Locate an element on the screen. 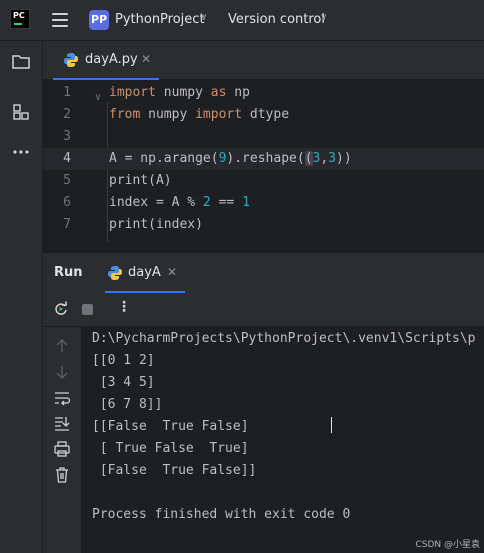 This screenshot has height=553, width=484. code-line-current: 4 A = np.arange(9).reshape((3,3)) is located at coordinates (263, 159).